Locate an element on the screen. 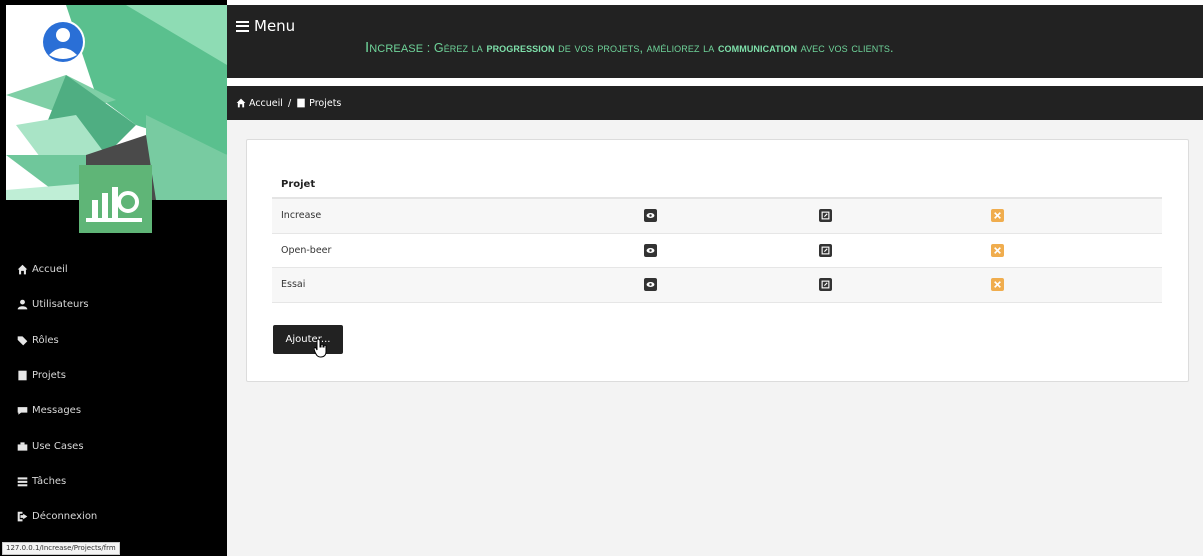 The image size is (1203, 556). menu-toggle-button: Menu is located at coordinates (265, 26).